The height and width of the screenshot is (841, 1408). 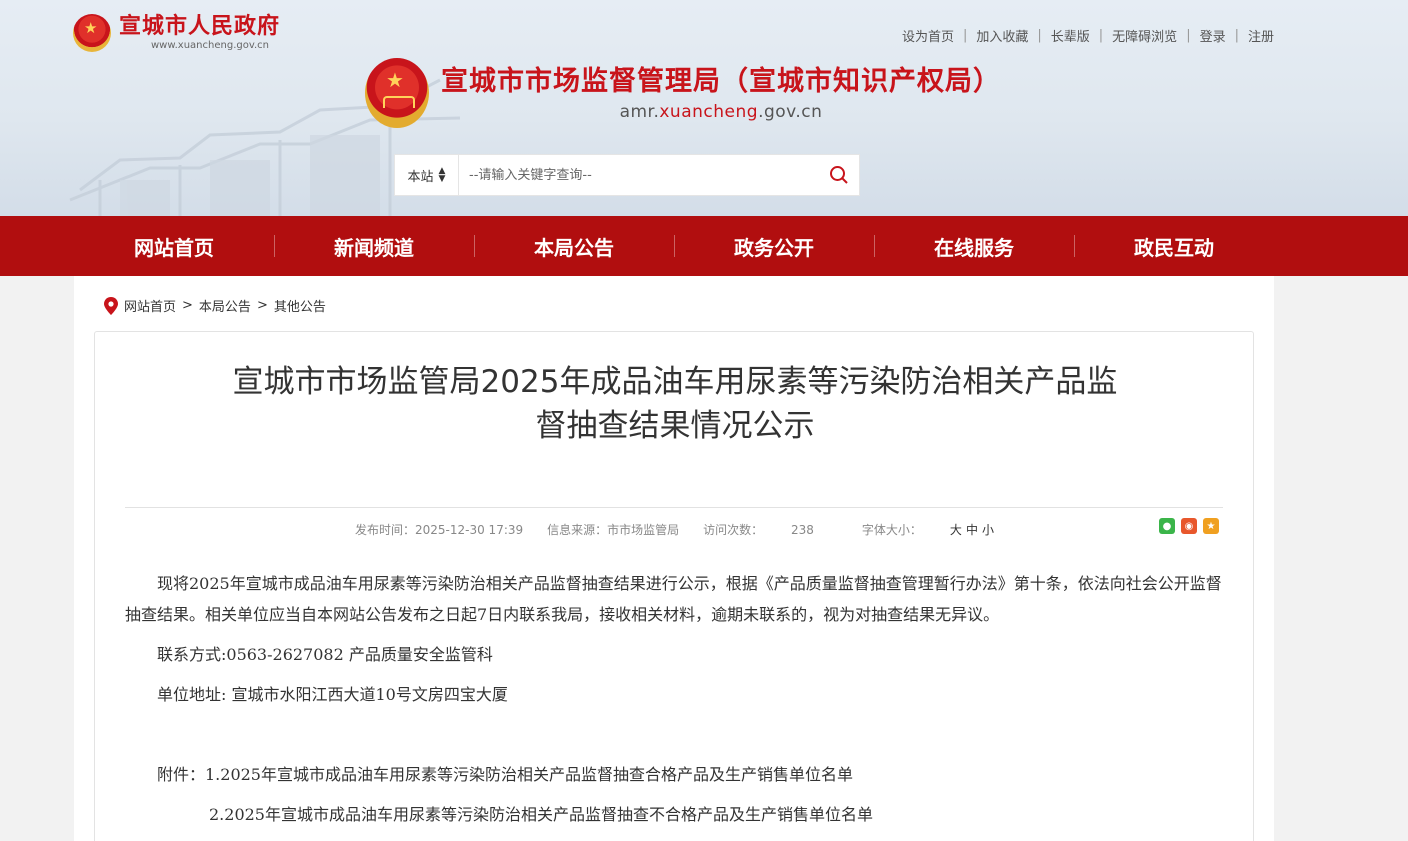 What do you see at coordinates (675, 404) in the screenshot?
I see `article-title: 宣城市市场监管局2025年成品油车用尿素等污染防治相关产品监 督抽查结果情况公示` at bounding box center [675, 404].